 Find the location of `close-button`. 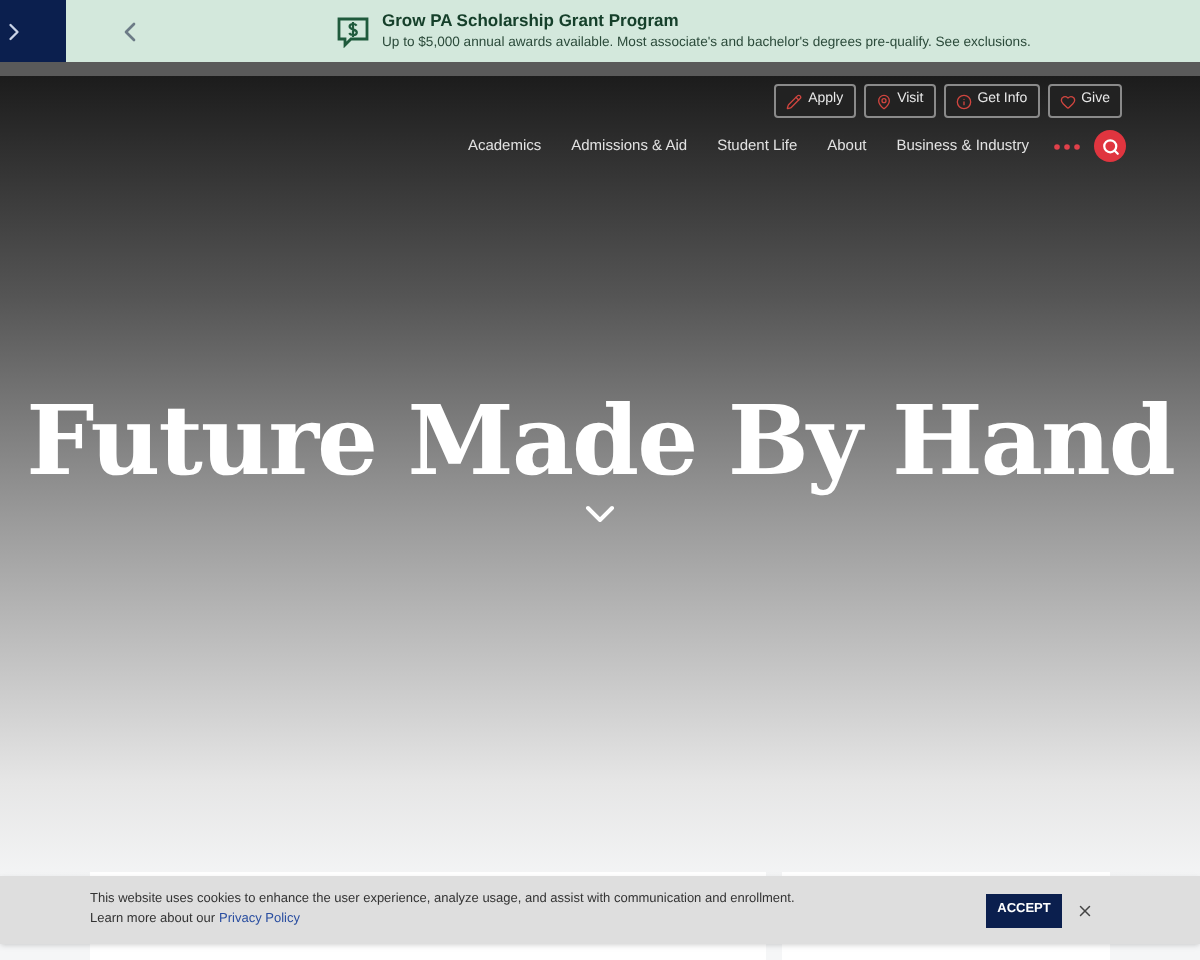

close-button is located at coordinates (1085, 910).